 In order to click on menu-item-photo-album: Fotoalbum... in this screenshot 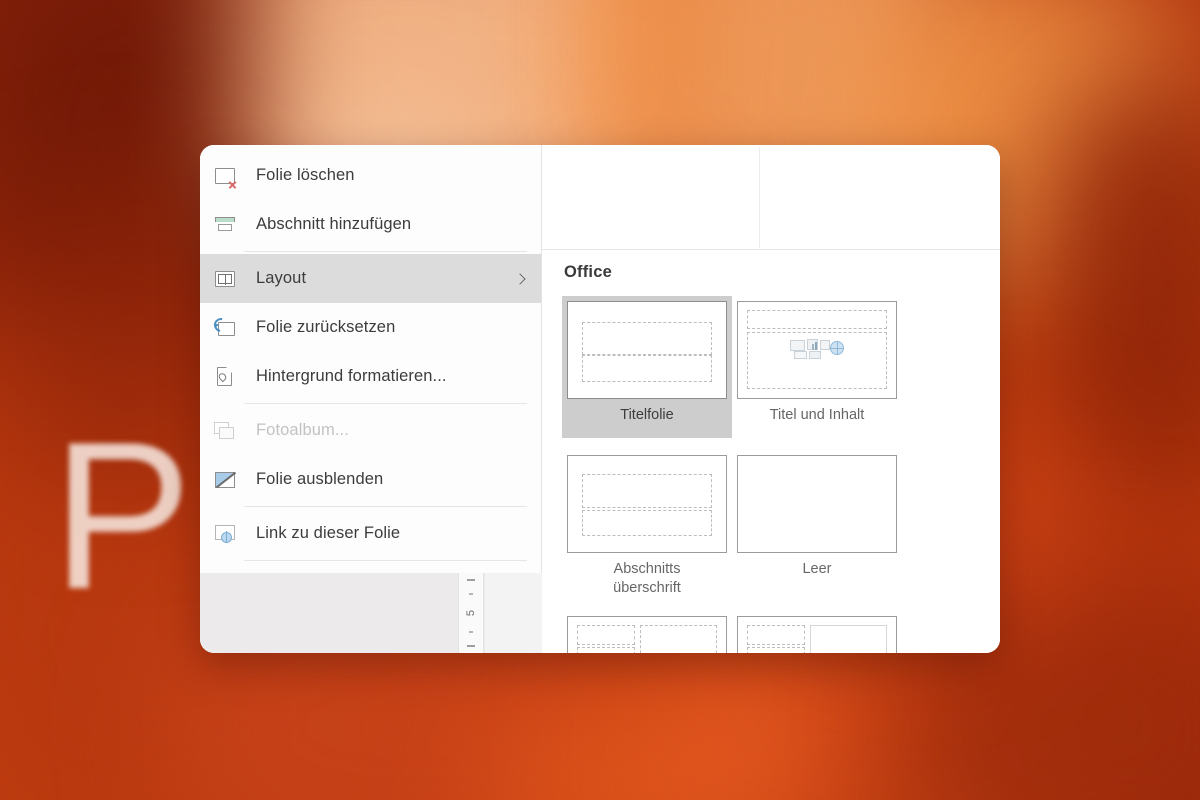, I will do `click(370, 430)`.